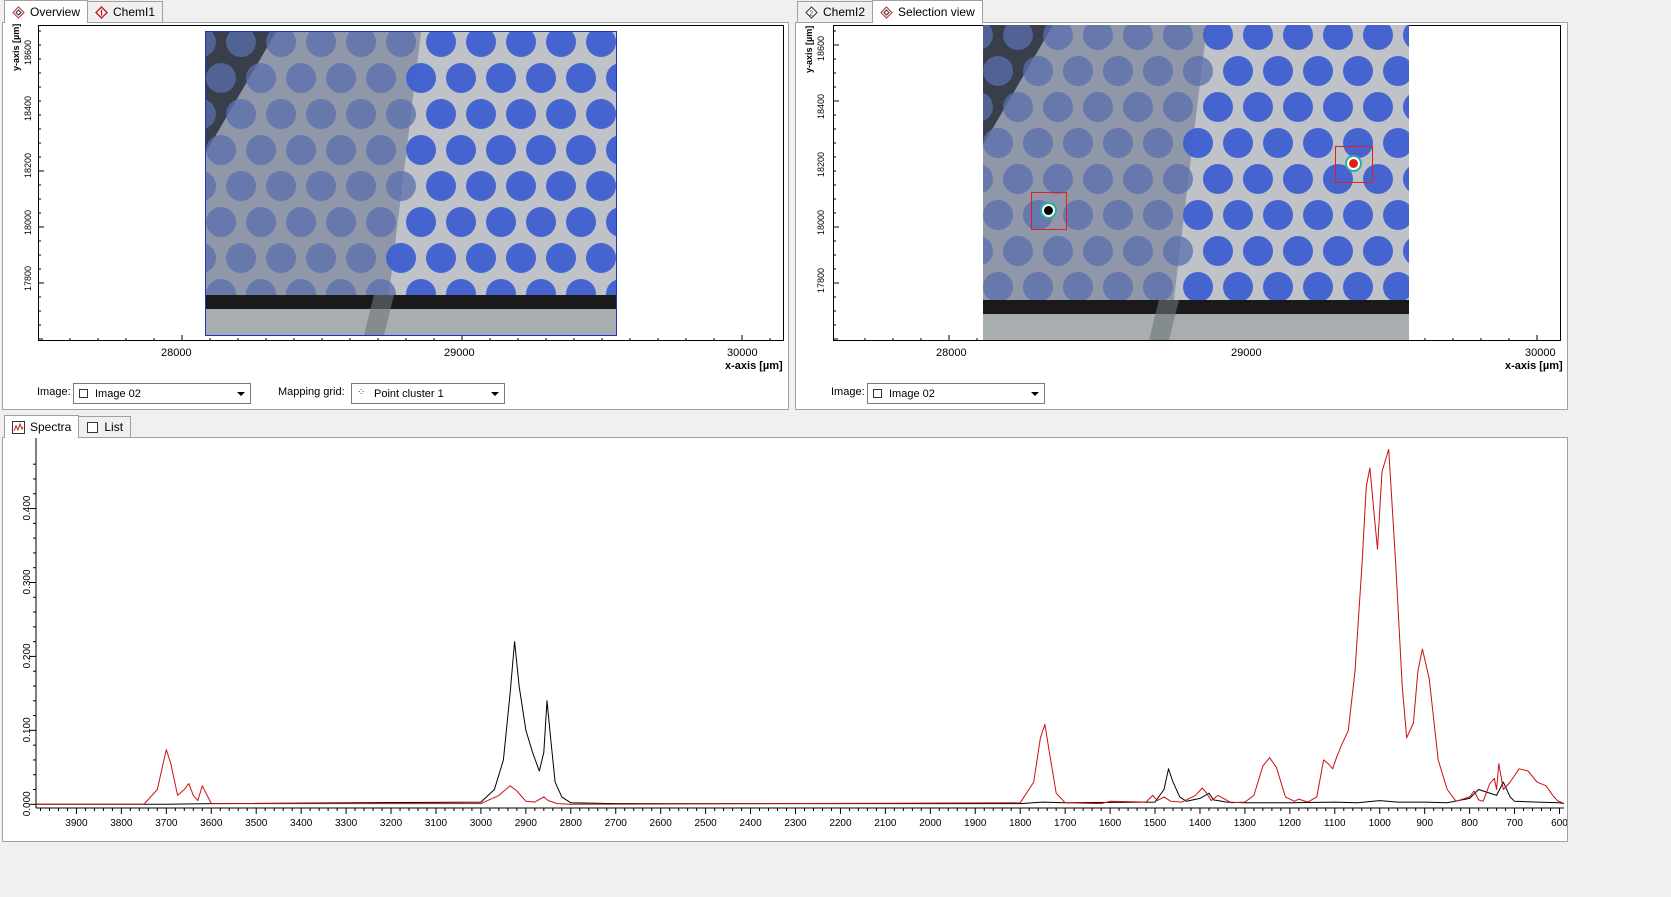  What do you see at coordinates (616, 823) in the screenshot?
I see `spectra-x-tick-label: 2700` at bounding box center [616, 823].